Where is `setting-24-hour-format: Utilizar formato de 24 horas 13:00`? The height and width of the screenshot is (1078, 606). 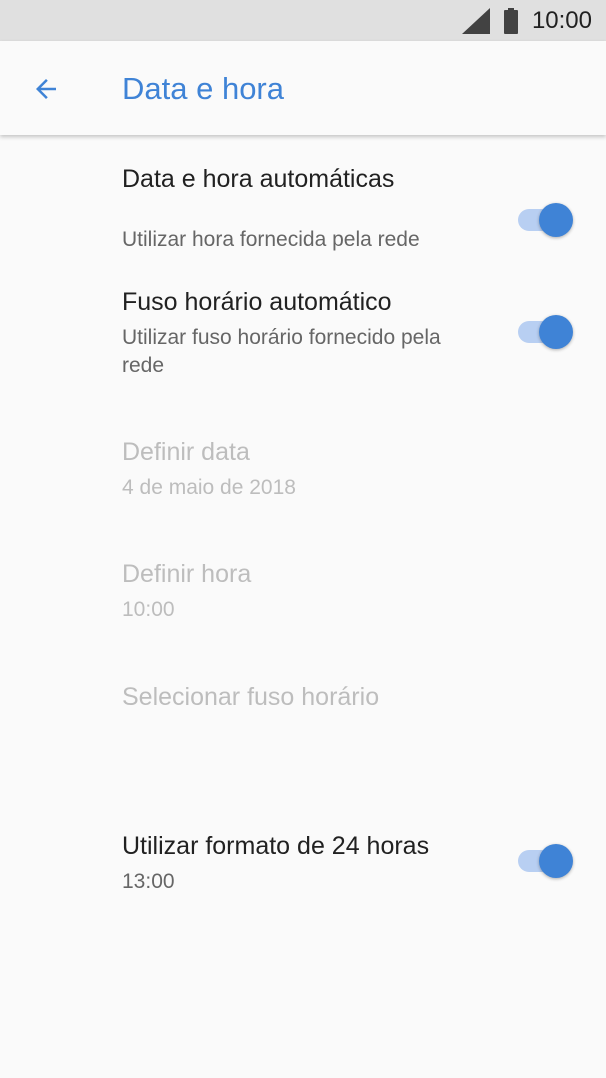
setting-24-hour-format: Utilizar formato de 24 horas 13:00 is located at coordinates (303, 869).